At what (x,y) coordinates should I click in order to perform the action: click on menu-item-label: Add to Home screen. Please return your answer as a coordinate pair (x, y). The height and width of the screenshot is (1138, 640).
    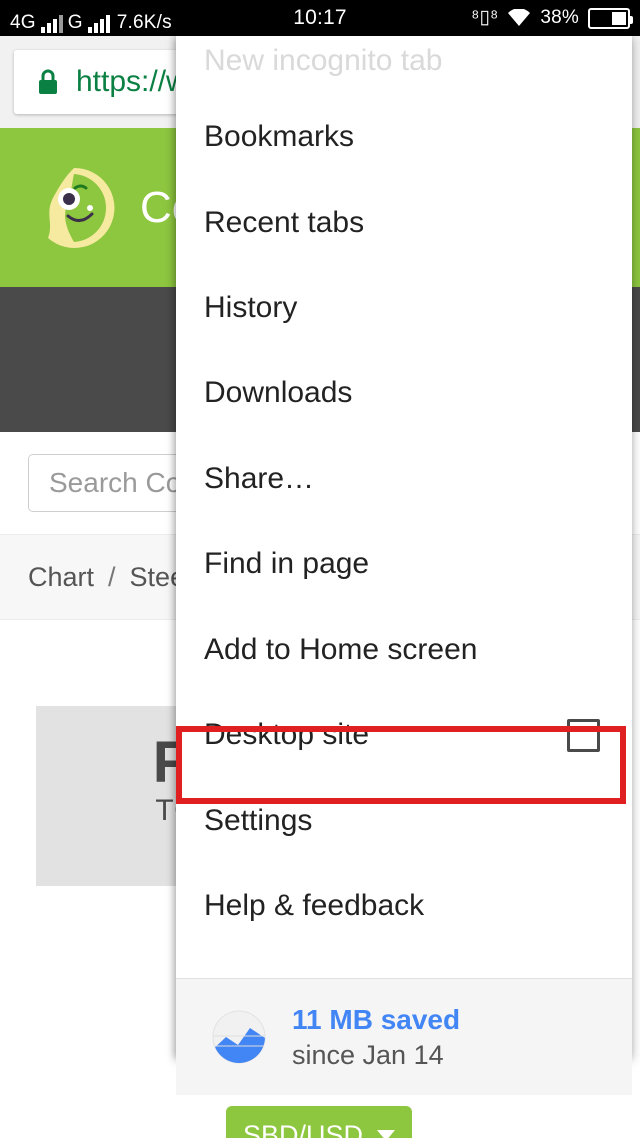
    Looking at the image, I should click on (341, 649).